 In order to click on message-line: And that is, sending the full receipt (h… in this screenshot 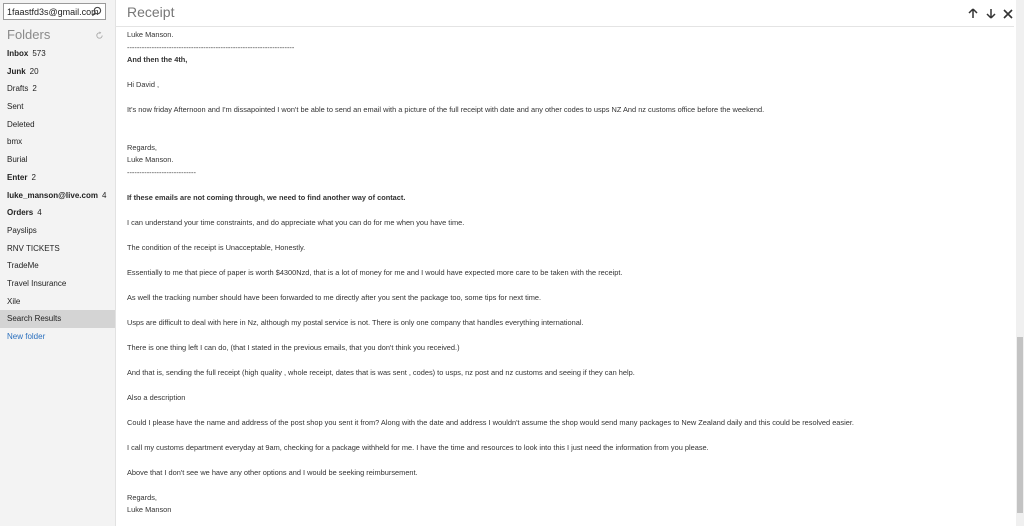, I will do `click(381, 372)`.